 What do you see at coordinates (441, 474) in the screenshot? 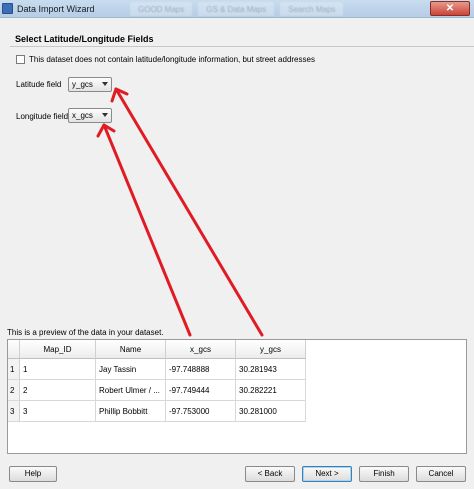
I see `cancel-button: Cancel` at bounding box center [441, 474].